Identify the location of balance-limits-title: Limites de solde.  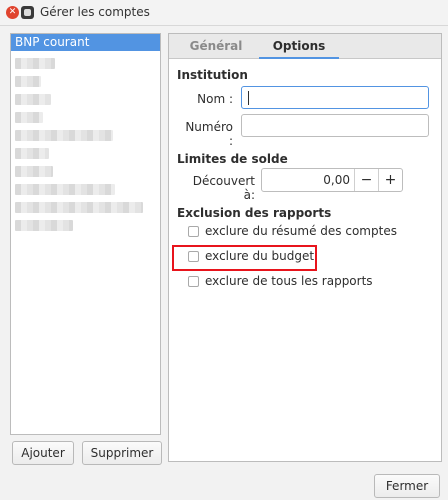
(232, 159).